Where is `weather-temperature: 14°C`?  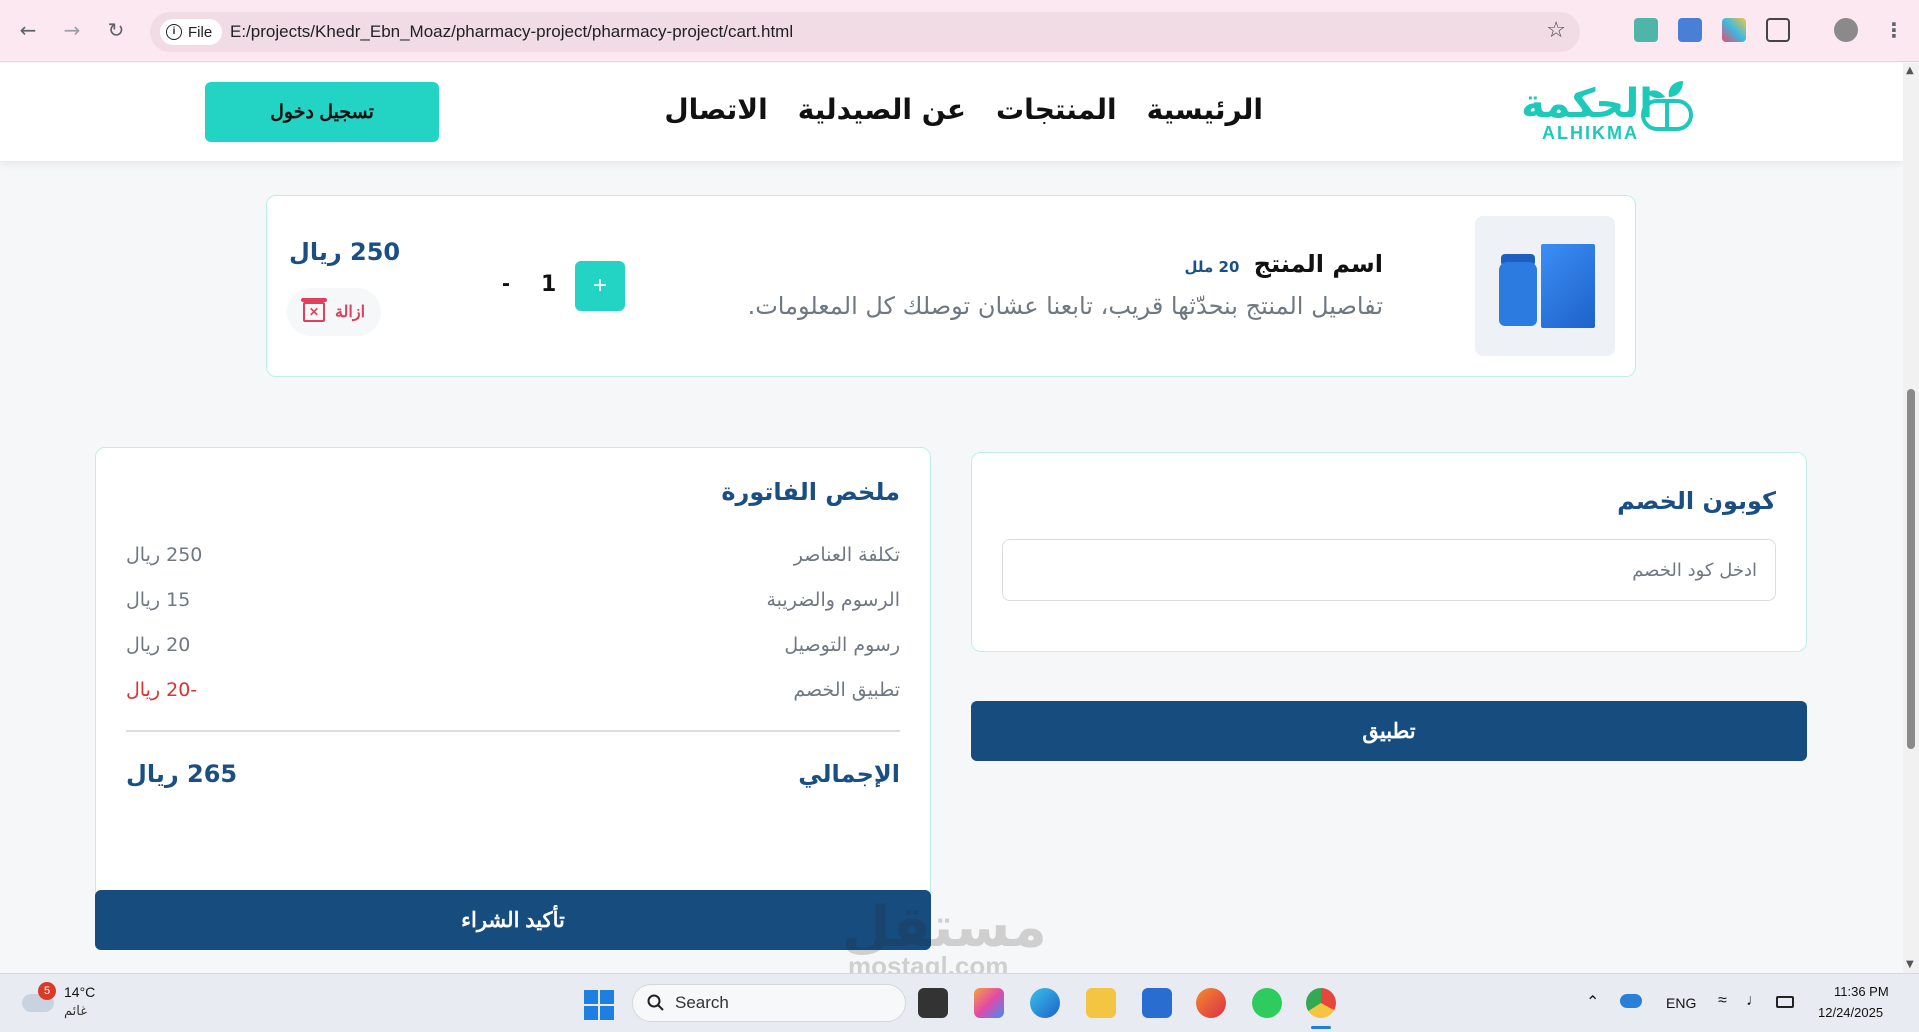
weather-temperature: 14°C is located at coordinates (80, 992).